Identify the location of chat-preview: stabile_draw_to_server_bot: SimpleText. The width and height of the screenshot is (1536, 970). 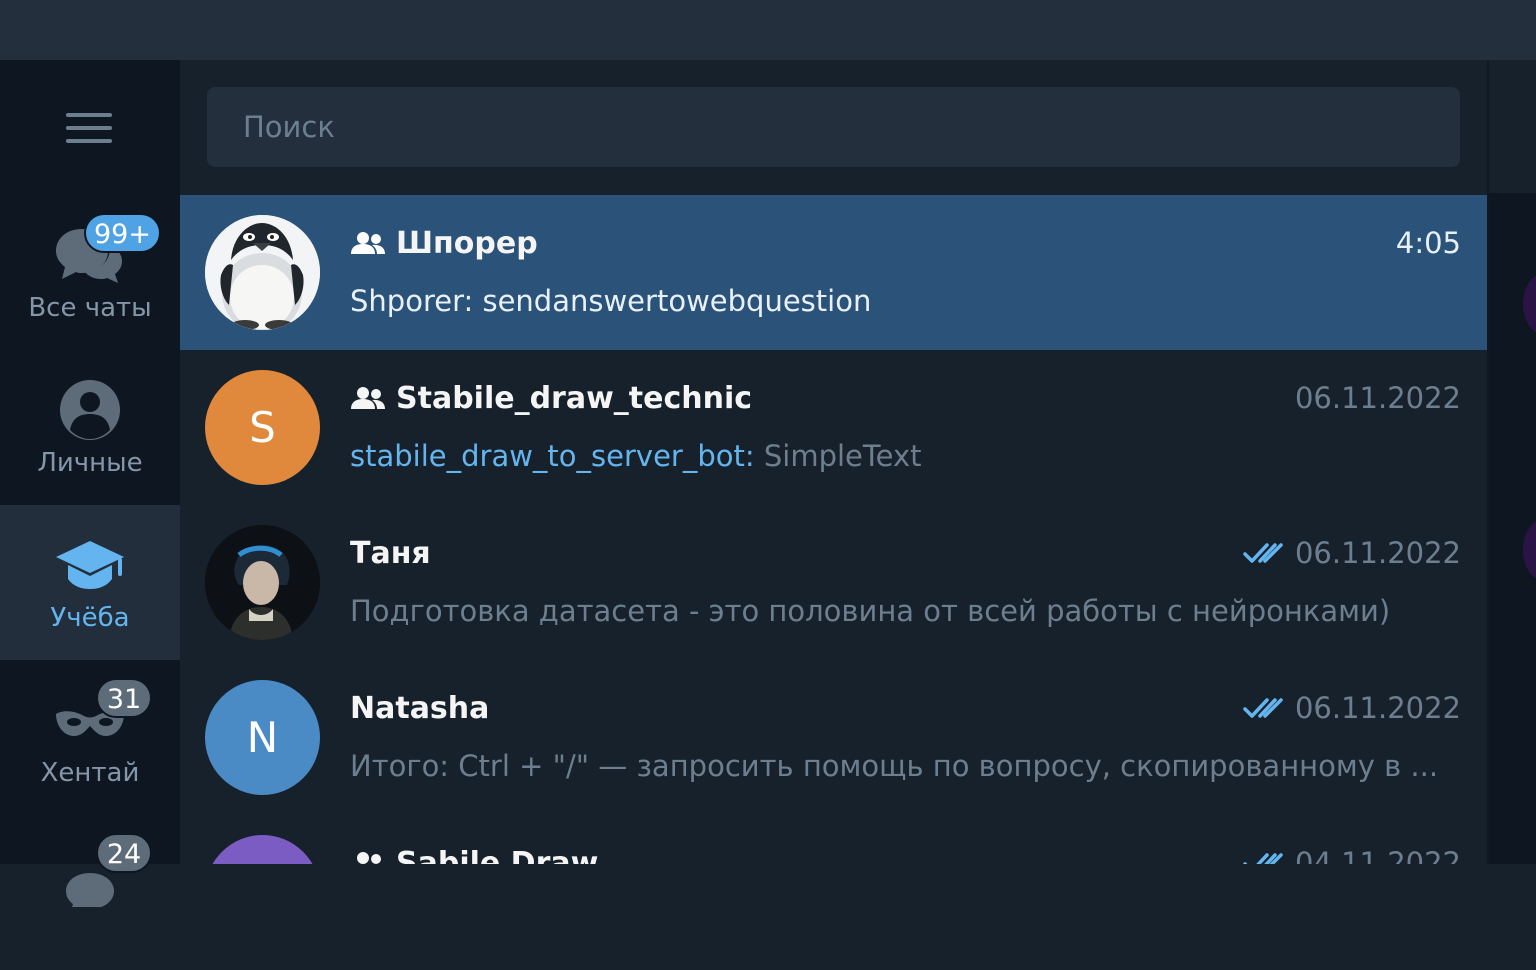
(903, 456).